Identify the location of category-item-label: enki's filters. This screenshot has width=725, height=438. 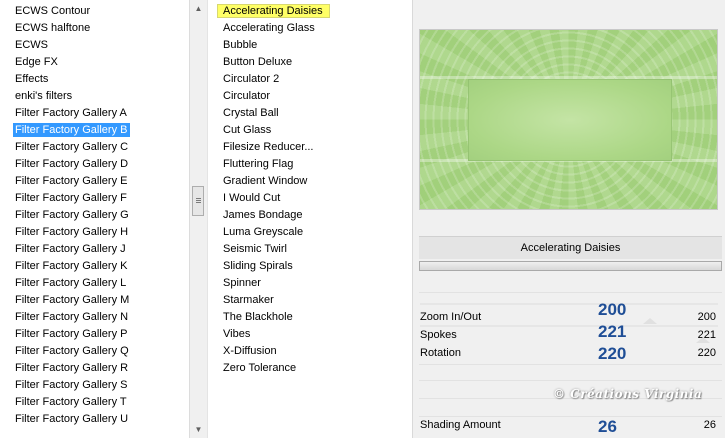
(44, 96).